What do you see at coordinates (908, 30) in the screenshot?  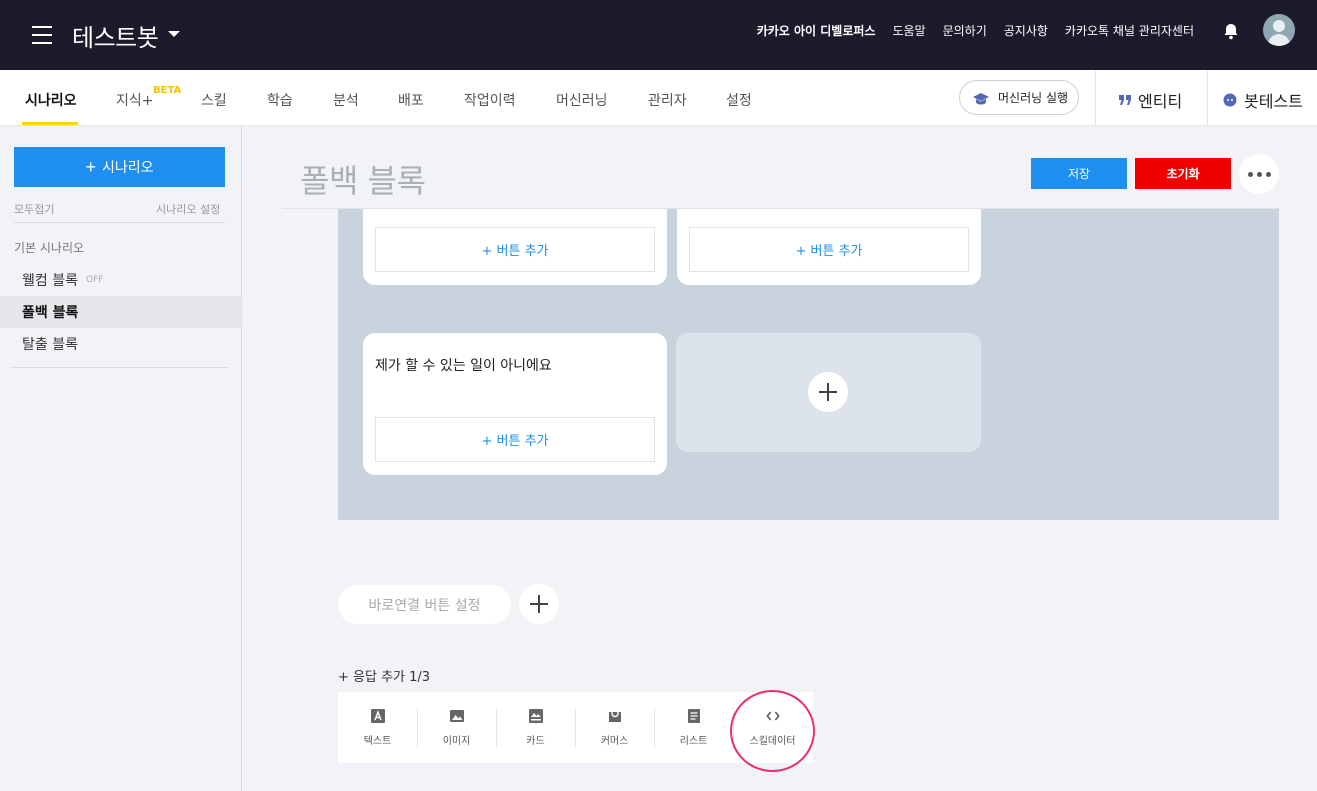 I see `link-help: 도움말` at bounding box center [908, 30].